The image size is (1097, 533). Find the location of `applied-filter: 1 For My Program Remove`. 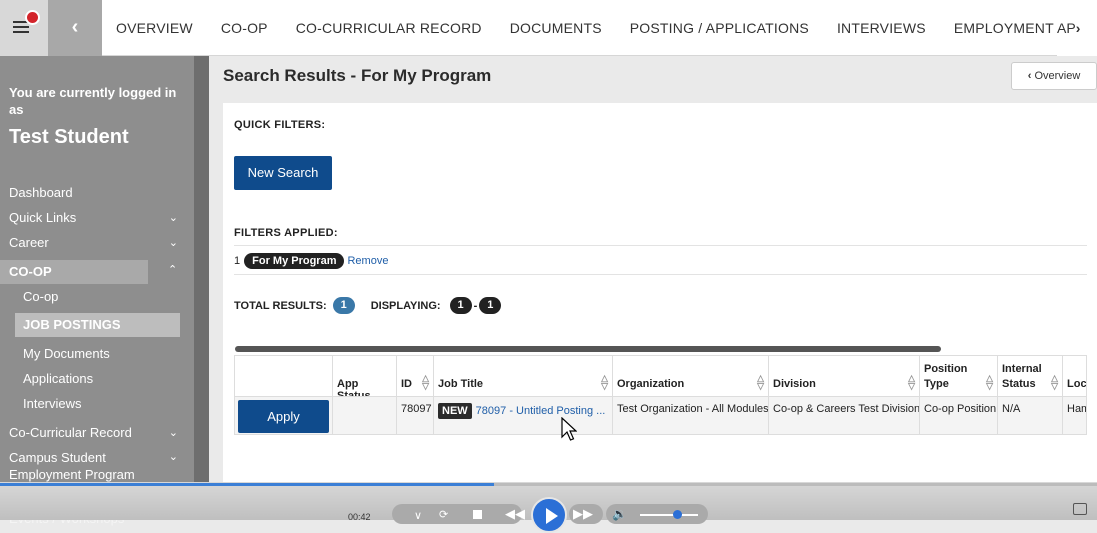

applied-filter: 1 For My Program Remove is located at coordinates (311, 261).